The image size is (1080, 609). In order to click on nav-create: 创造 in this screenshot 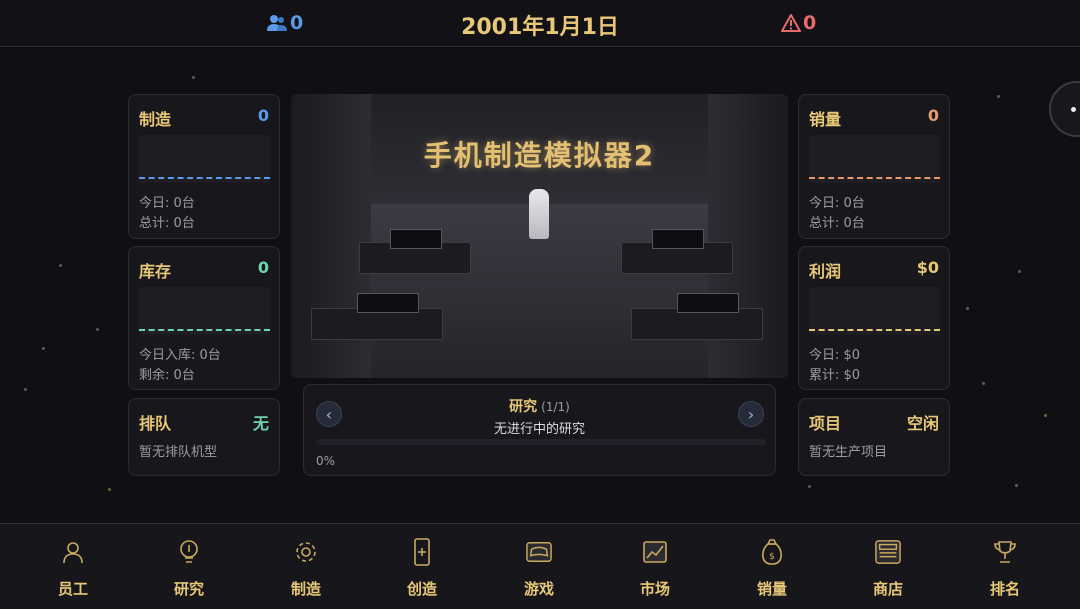, I will do `click(422, 566)`.